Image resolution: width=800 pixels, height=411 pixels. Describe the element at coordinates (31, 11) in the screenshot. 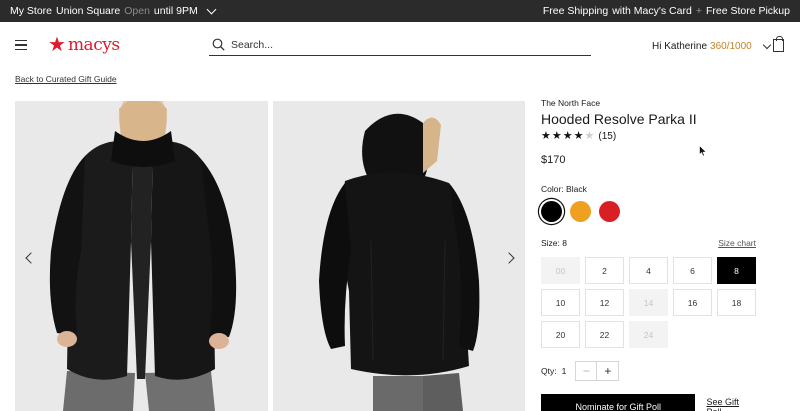

I see `store-prefix: My Store` at that location.